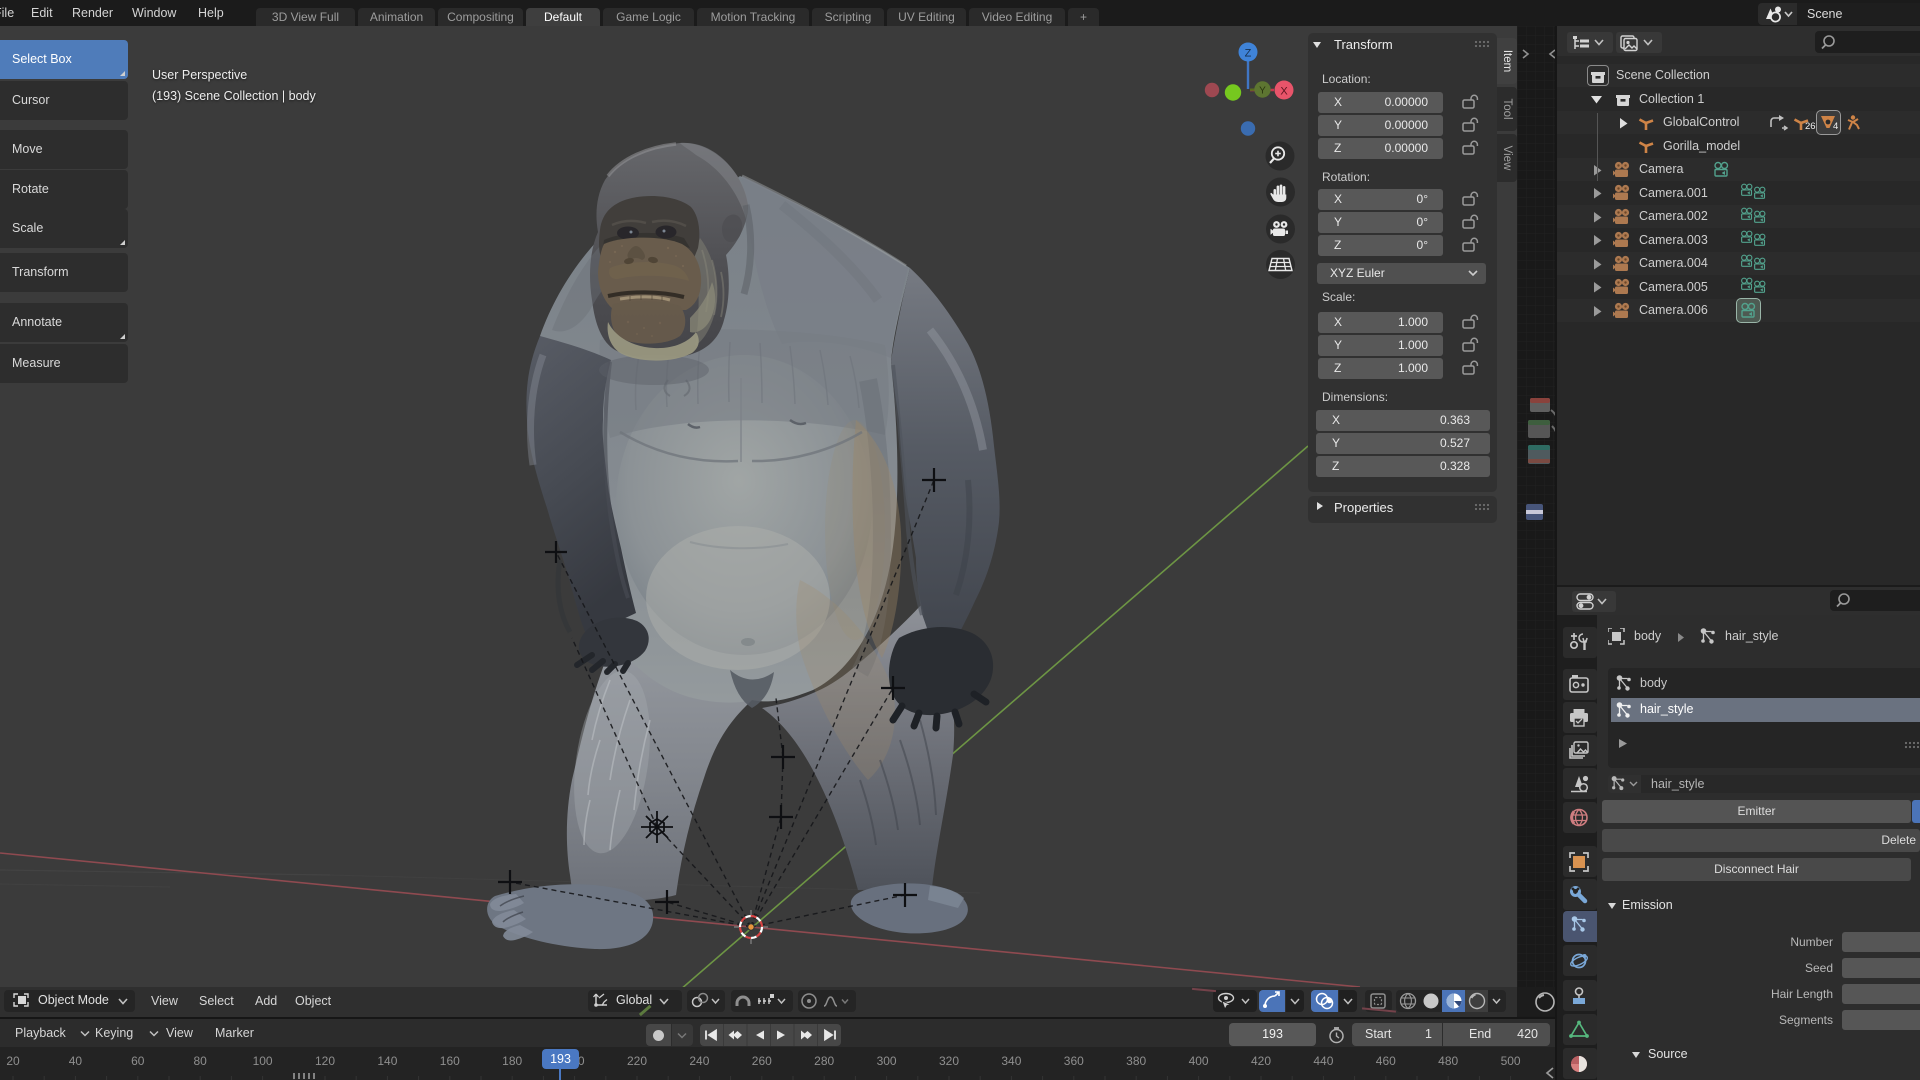 The image size is (1920, 1080). What do you see at coordinates (1262, 91) in the screenshot?
I see `svg-text: Y` at bounding box center [1262, 91].